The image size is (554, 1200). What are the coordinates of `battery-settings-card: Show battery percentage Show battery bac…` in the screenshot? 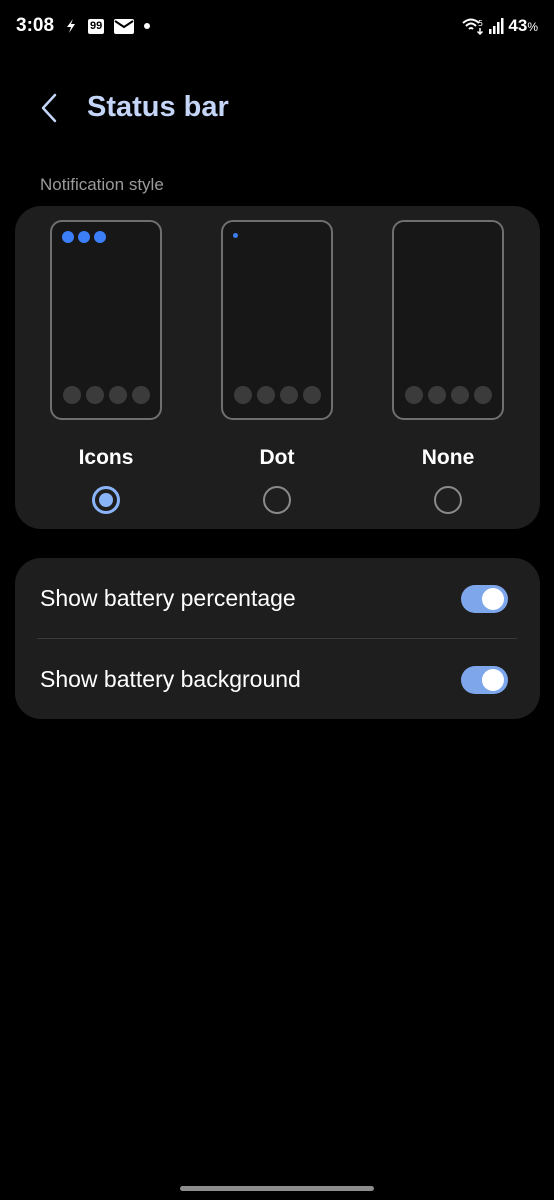 It's located at (277, 638).